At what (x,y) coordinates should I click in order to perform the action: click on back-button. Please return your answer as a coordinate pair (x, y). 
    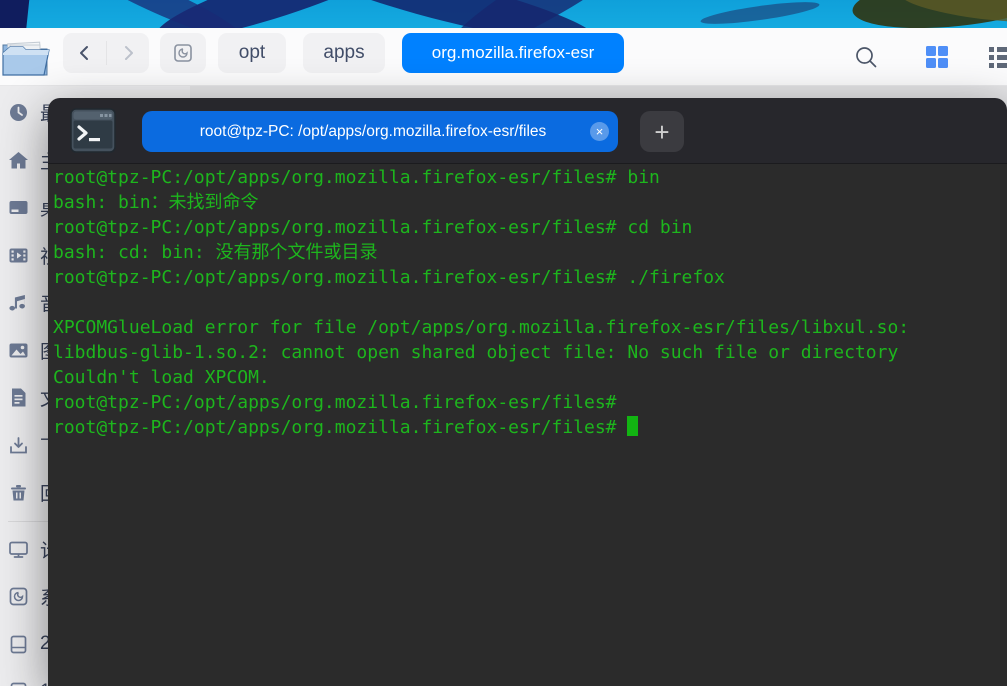
    Looking at the image, I should click on (84, 53).